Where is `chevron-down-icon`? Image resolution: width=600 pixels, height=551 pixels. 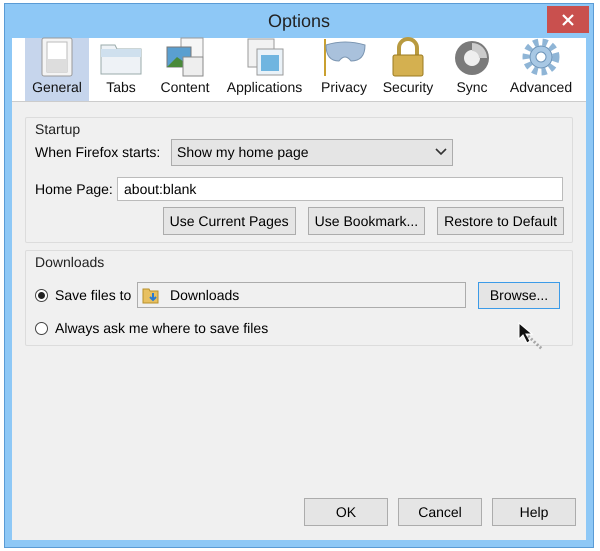 chevron-down-icon is located at coordinates (441, 152).